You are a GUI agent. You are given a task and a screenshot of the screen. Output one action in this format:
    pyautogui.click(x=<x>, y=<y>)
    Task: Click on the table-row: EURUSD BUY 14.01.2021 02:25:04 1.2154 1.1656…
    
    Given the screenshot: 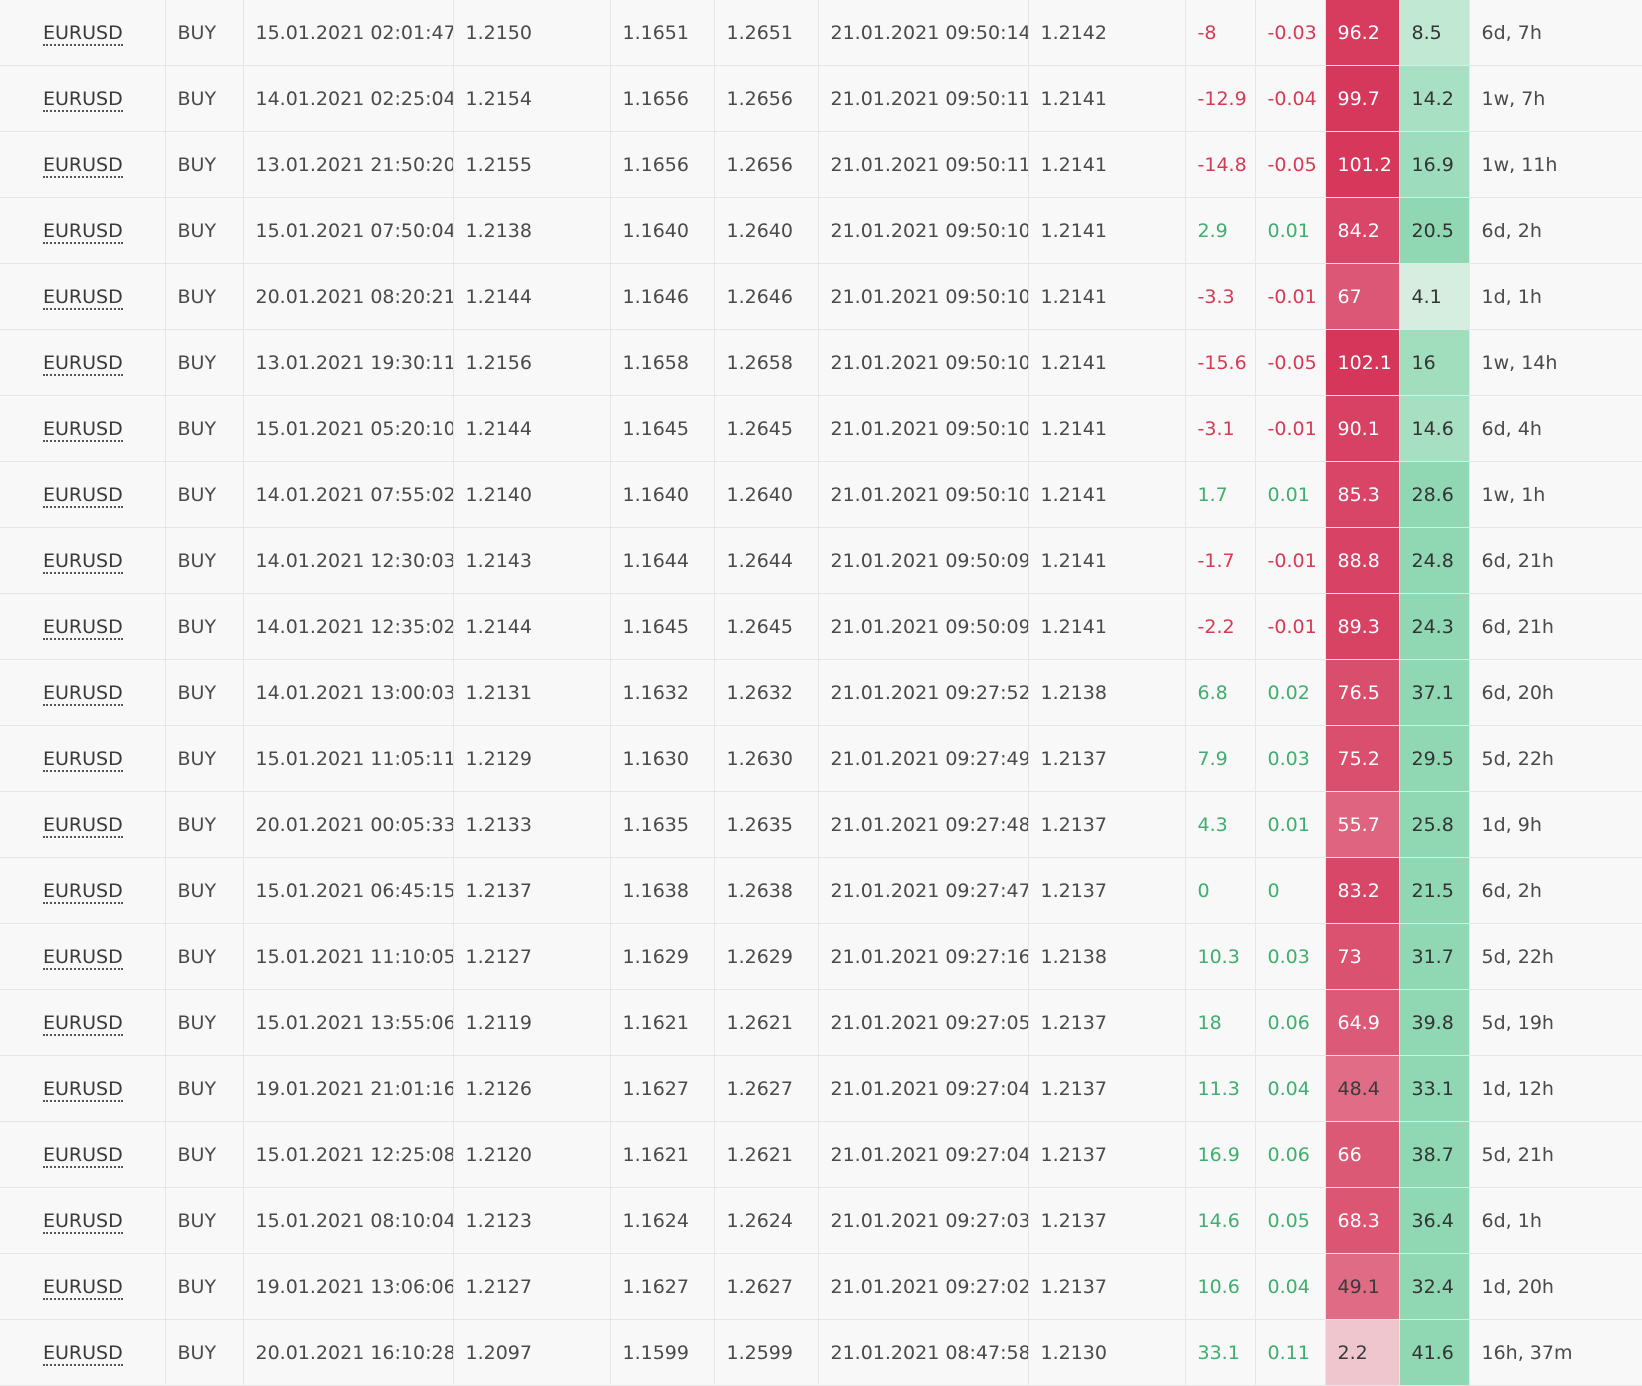 What is the action you would take?
    pyautogui.click(x=821, y=98)
    